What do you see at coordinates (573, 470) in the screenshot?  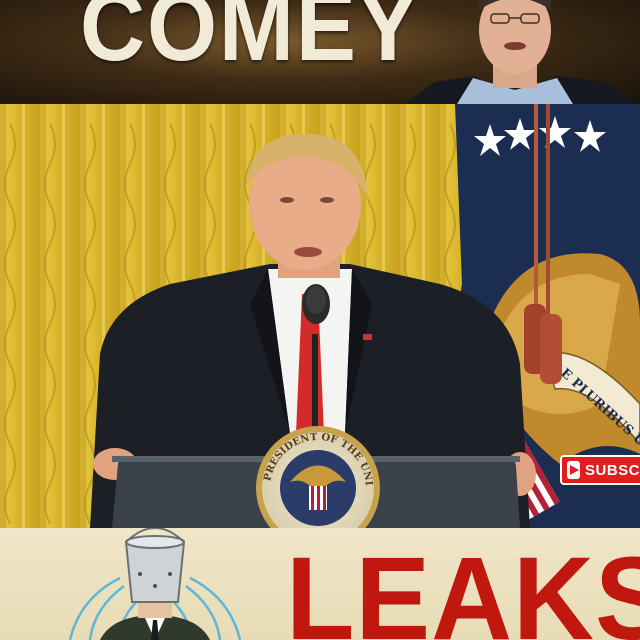 I see `play-icon` at bounding box center [573, 470].